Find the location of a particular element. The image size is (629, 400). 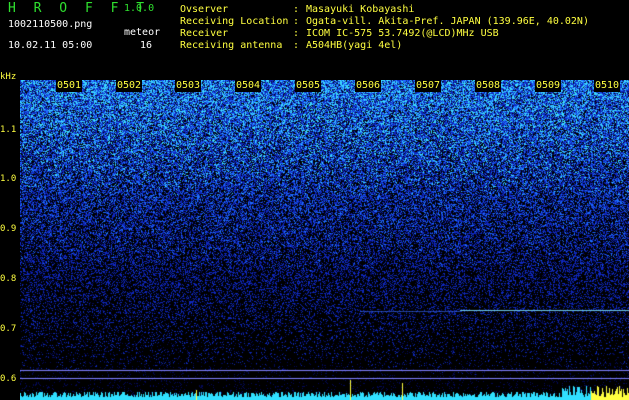

time-tick-label: 0505 is located at coordinates (308, 86).